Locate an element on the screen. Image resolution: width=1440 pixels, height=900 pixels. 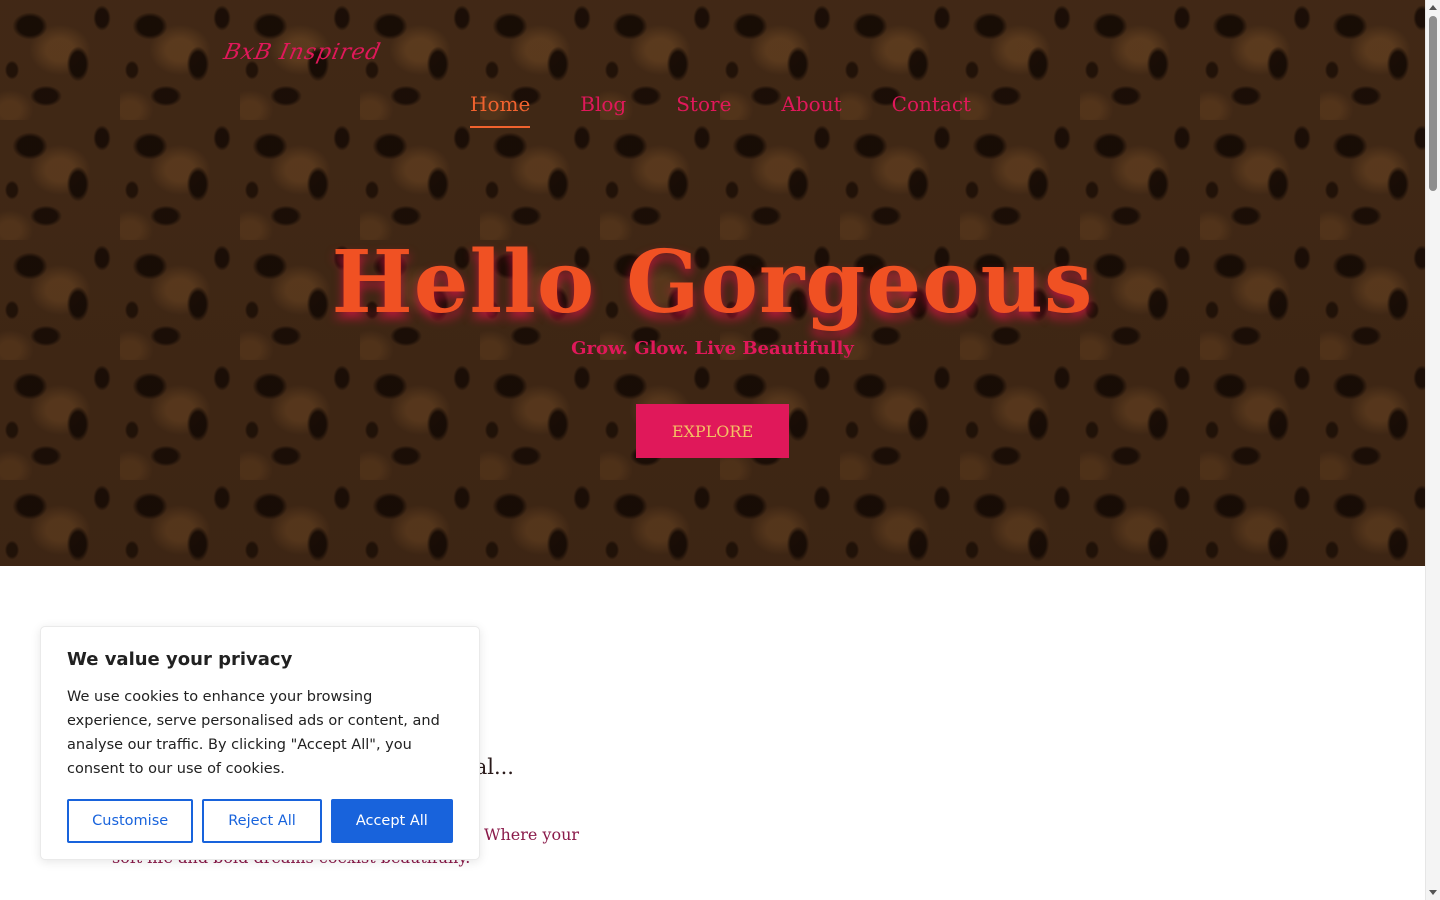
hero-title: Hello Gorgeous is located at coordinates (712, 282).